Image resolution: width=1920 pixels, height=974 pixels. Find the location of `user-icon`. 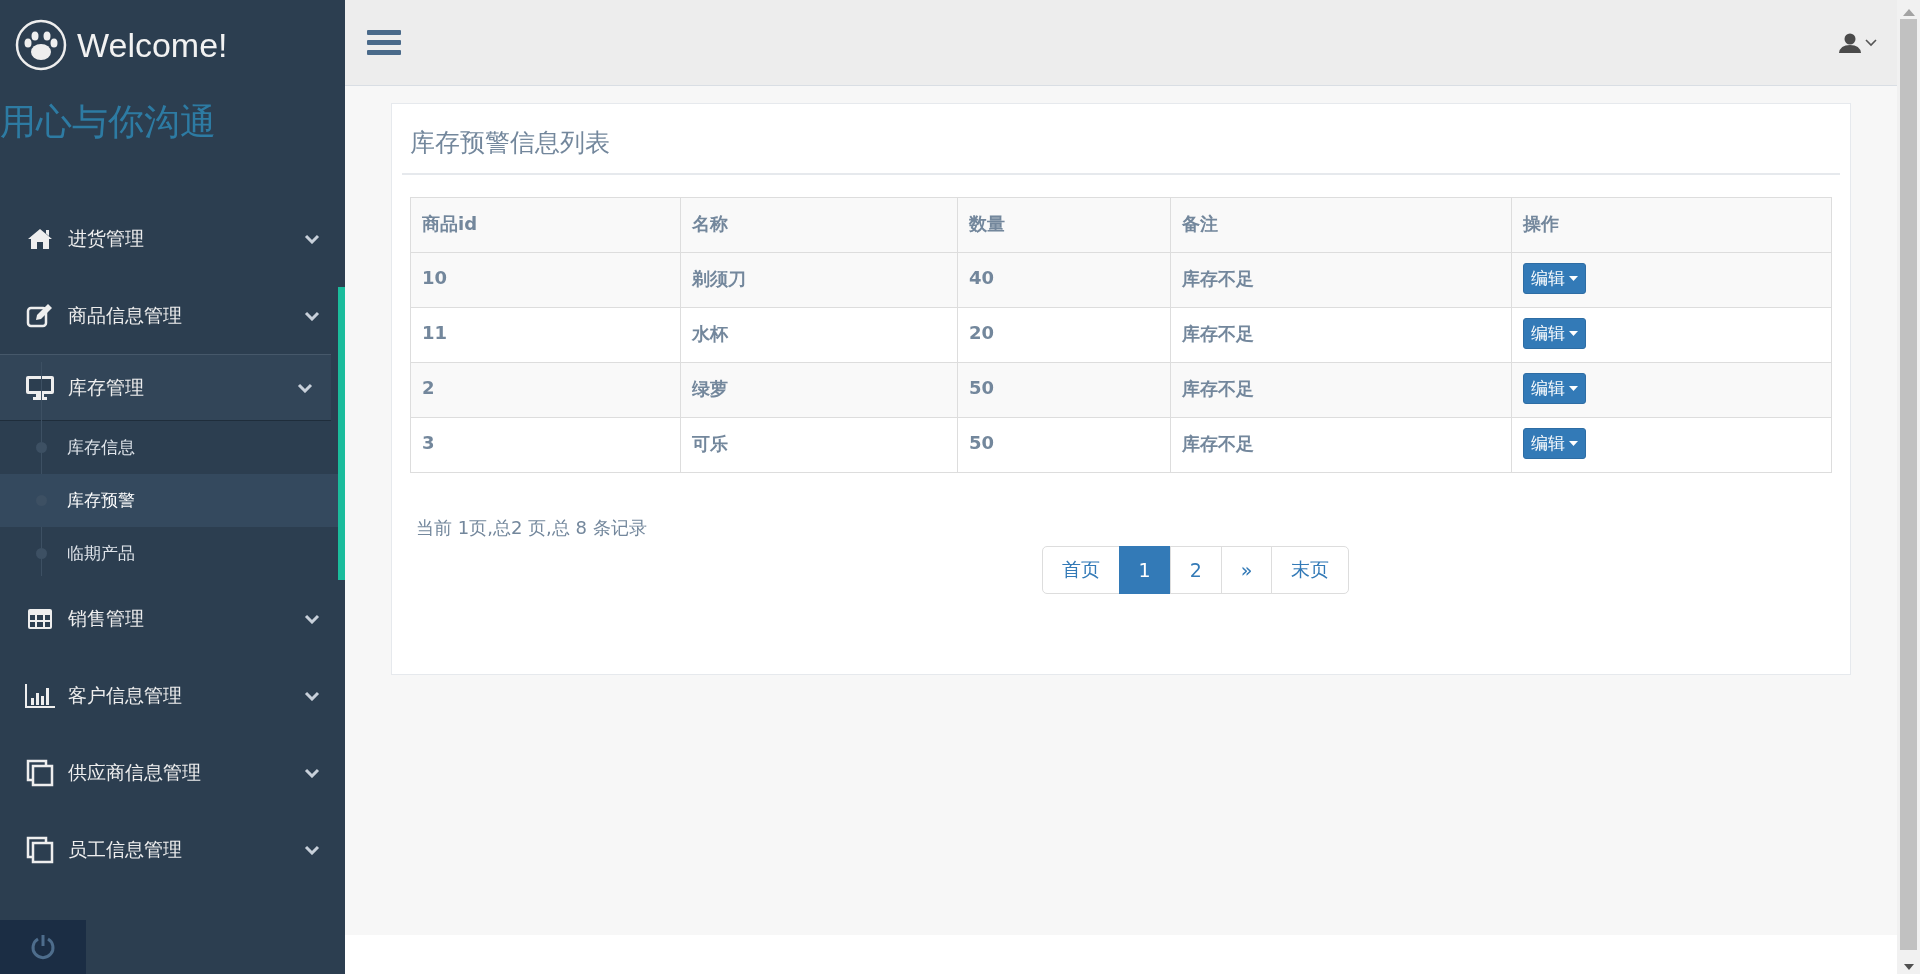

user-icon is located at coordinates (1850, 42).